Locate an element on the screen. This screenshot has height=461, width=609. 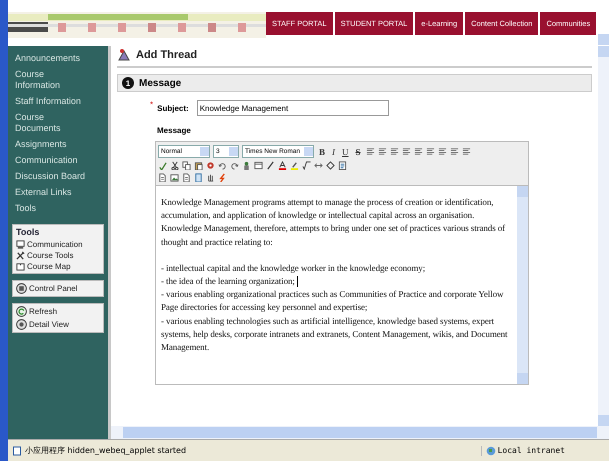
sidebar-link: Detail View is located at coordinates (58, 324).